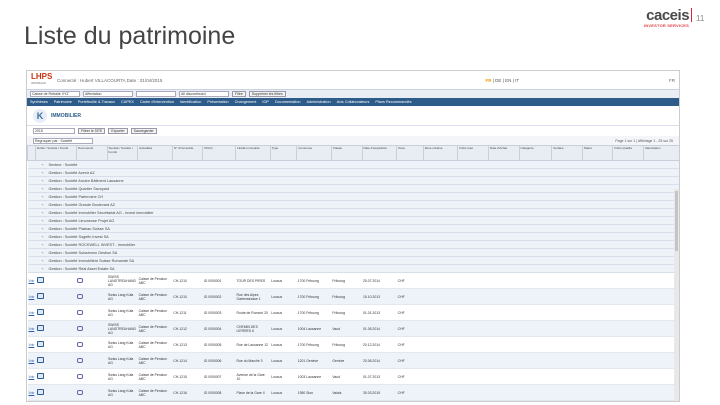  I want to click on menu-item: Administration, so click(319, 102).